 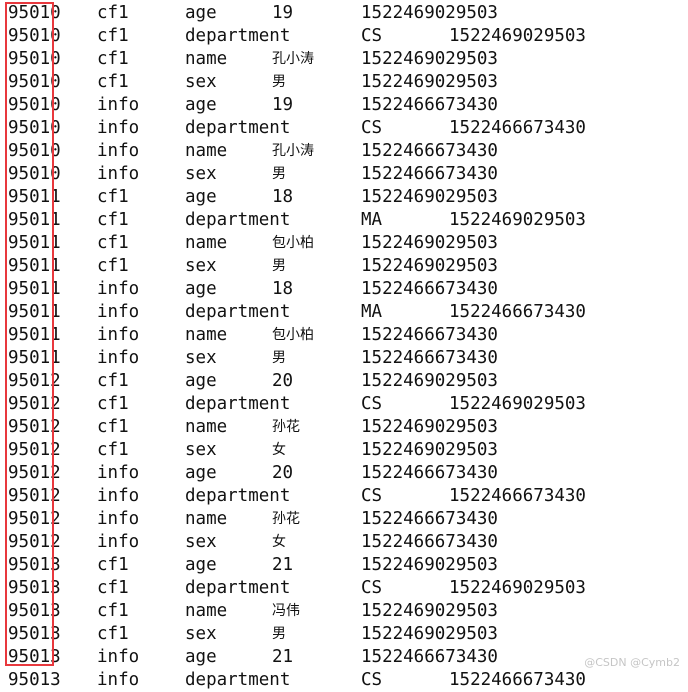 I want to click on table-row: 95010 cf1 sex 男 1522469029503, so click(x=344, y=82).